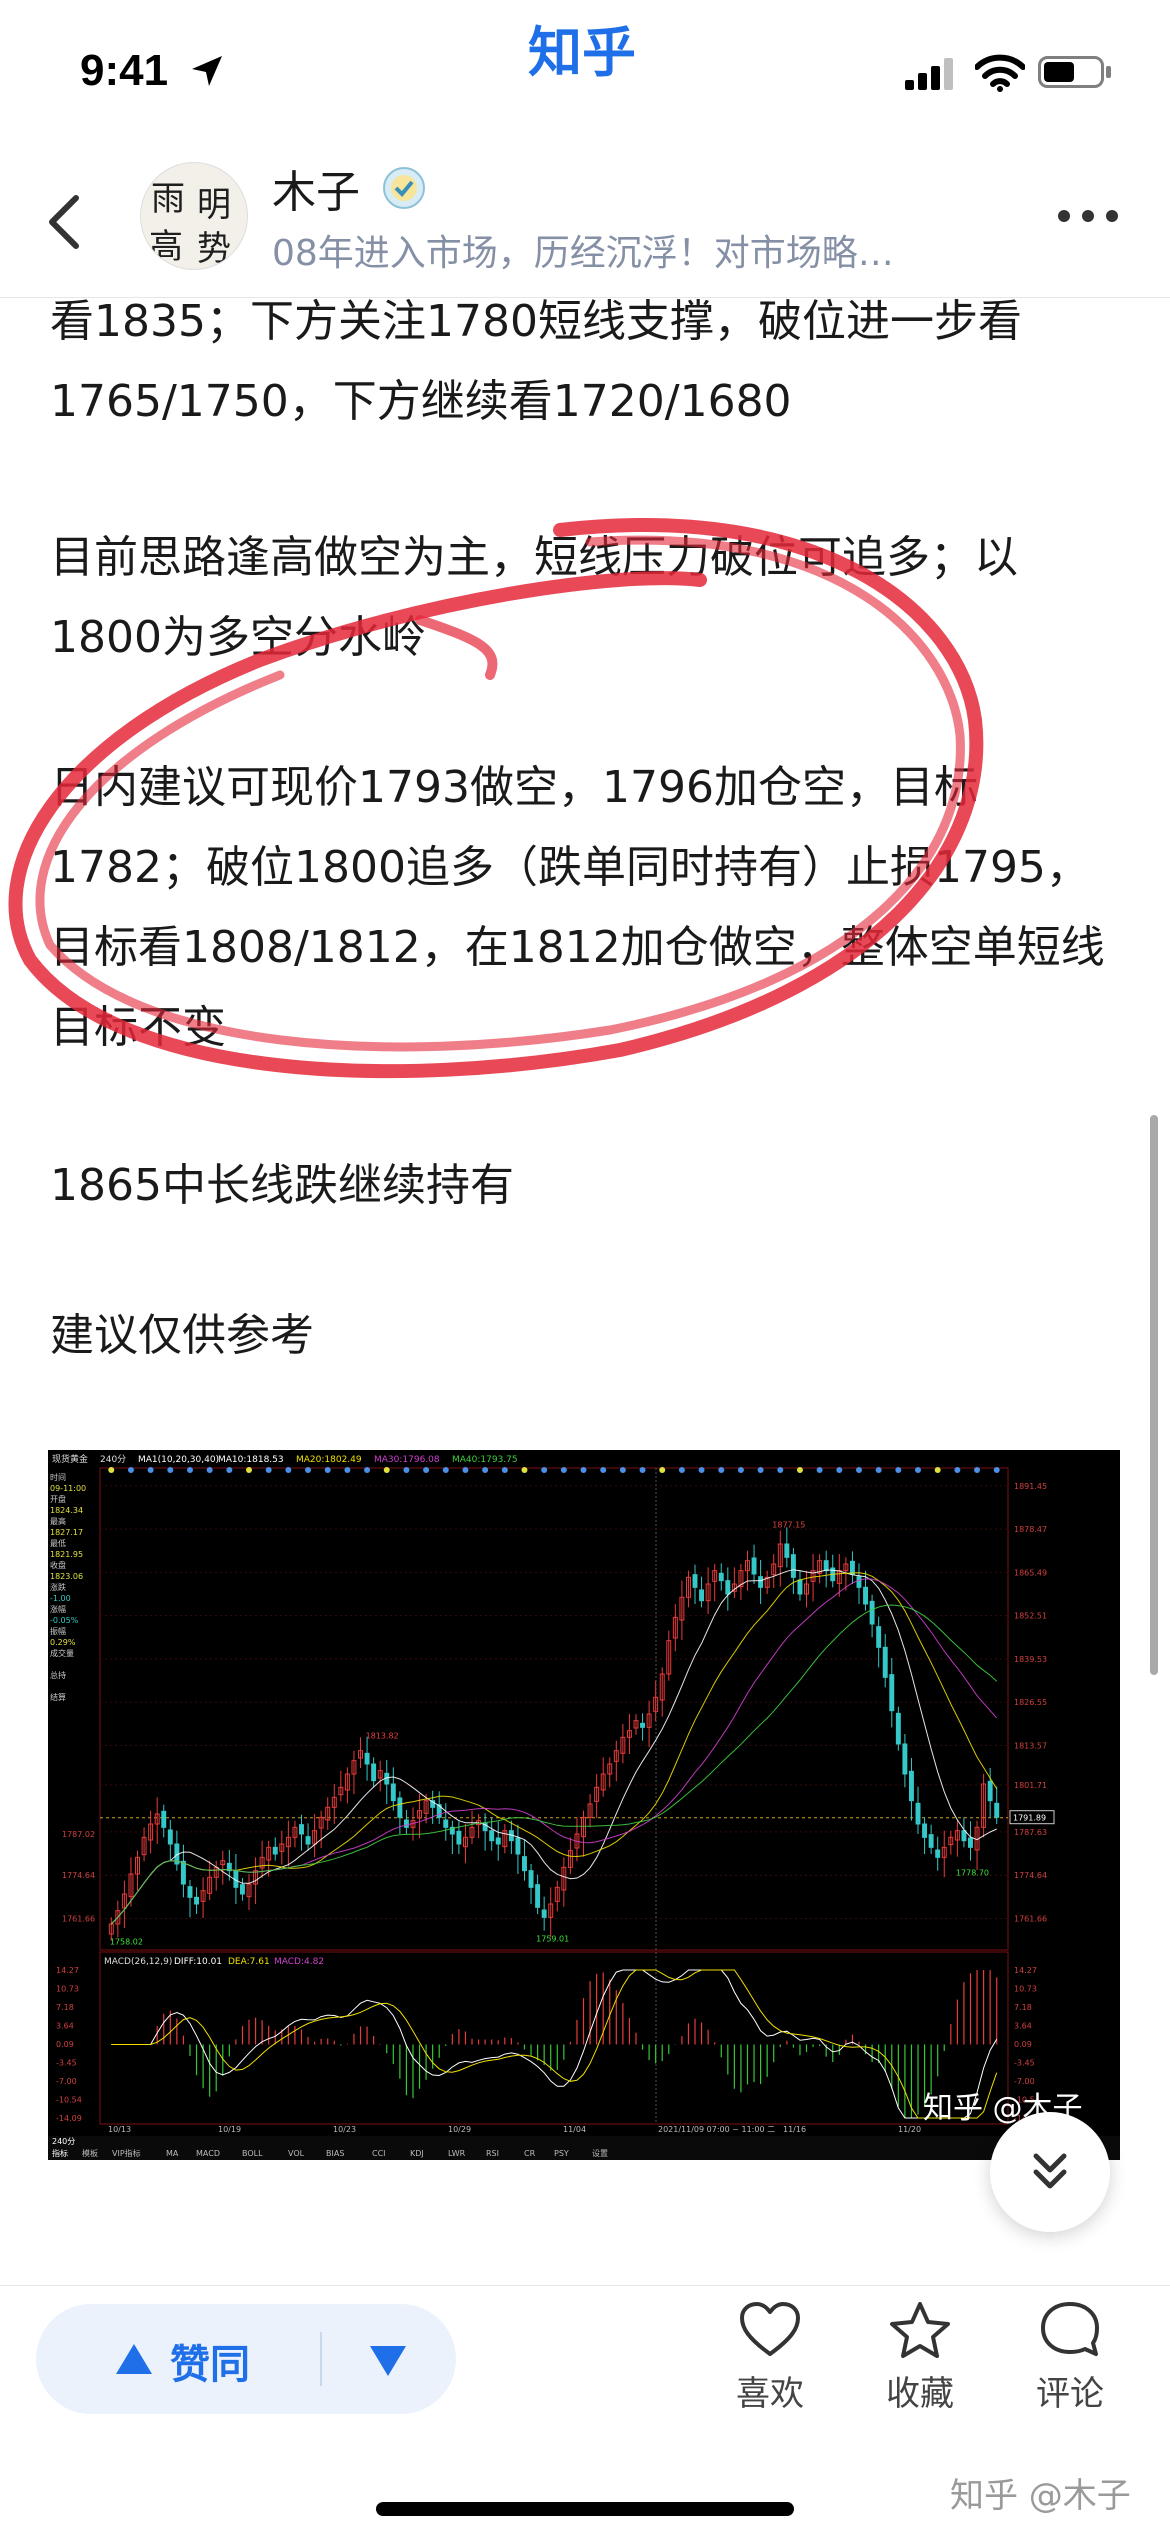 The height and width of the screenshot is (2532, 1170). What do you see at coordinates (70, 1459) in the screenshot?
I see `chart-title: 现货黄金` at bounding box center [70, 1459].